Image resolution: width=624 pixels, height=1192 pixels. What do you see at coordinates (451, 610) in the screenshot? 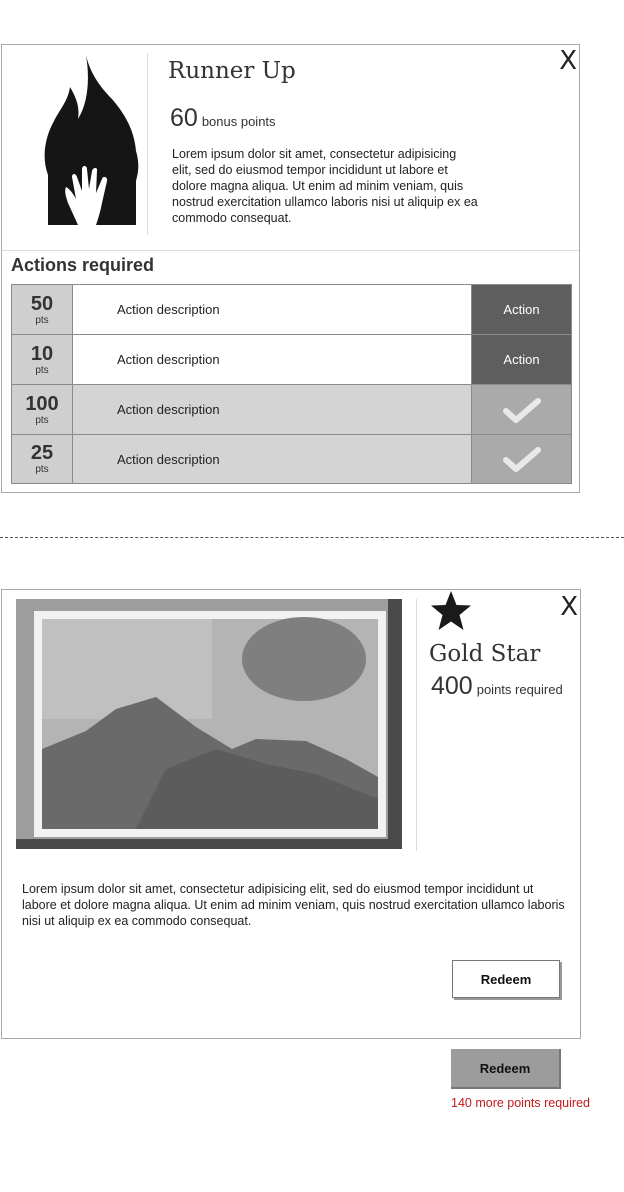
I see `star-icon` at bounding box center [451, 610].